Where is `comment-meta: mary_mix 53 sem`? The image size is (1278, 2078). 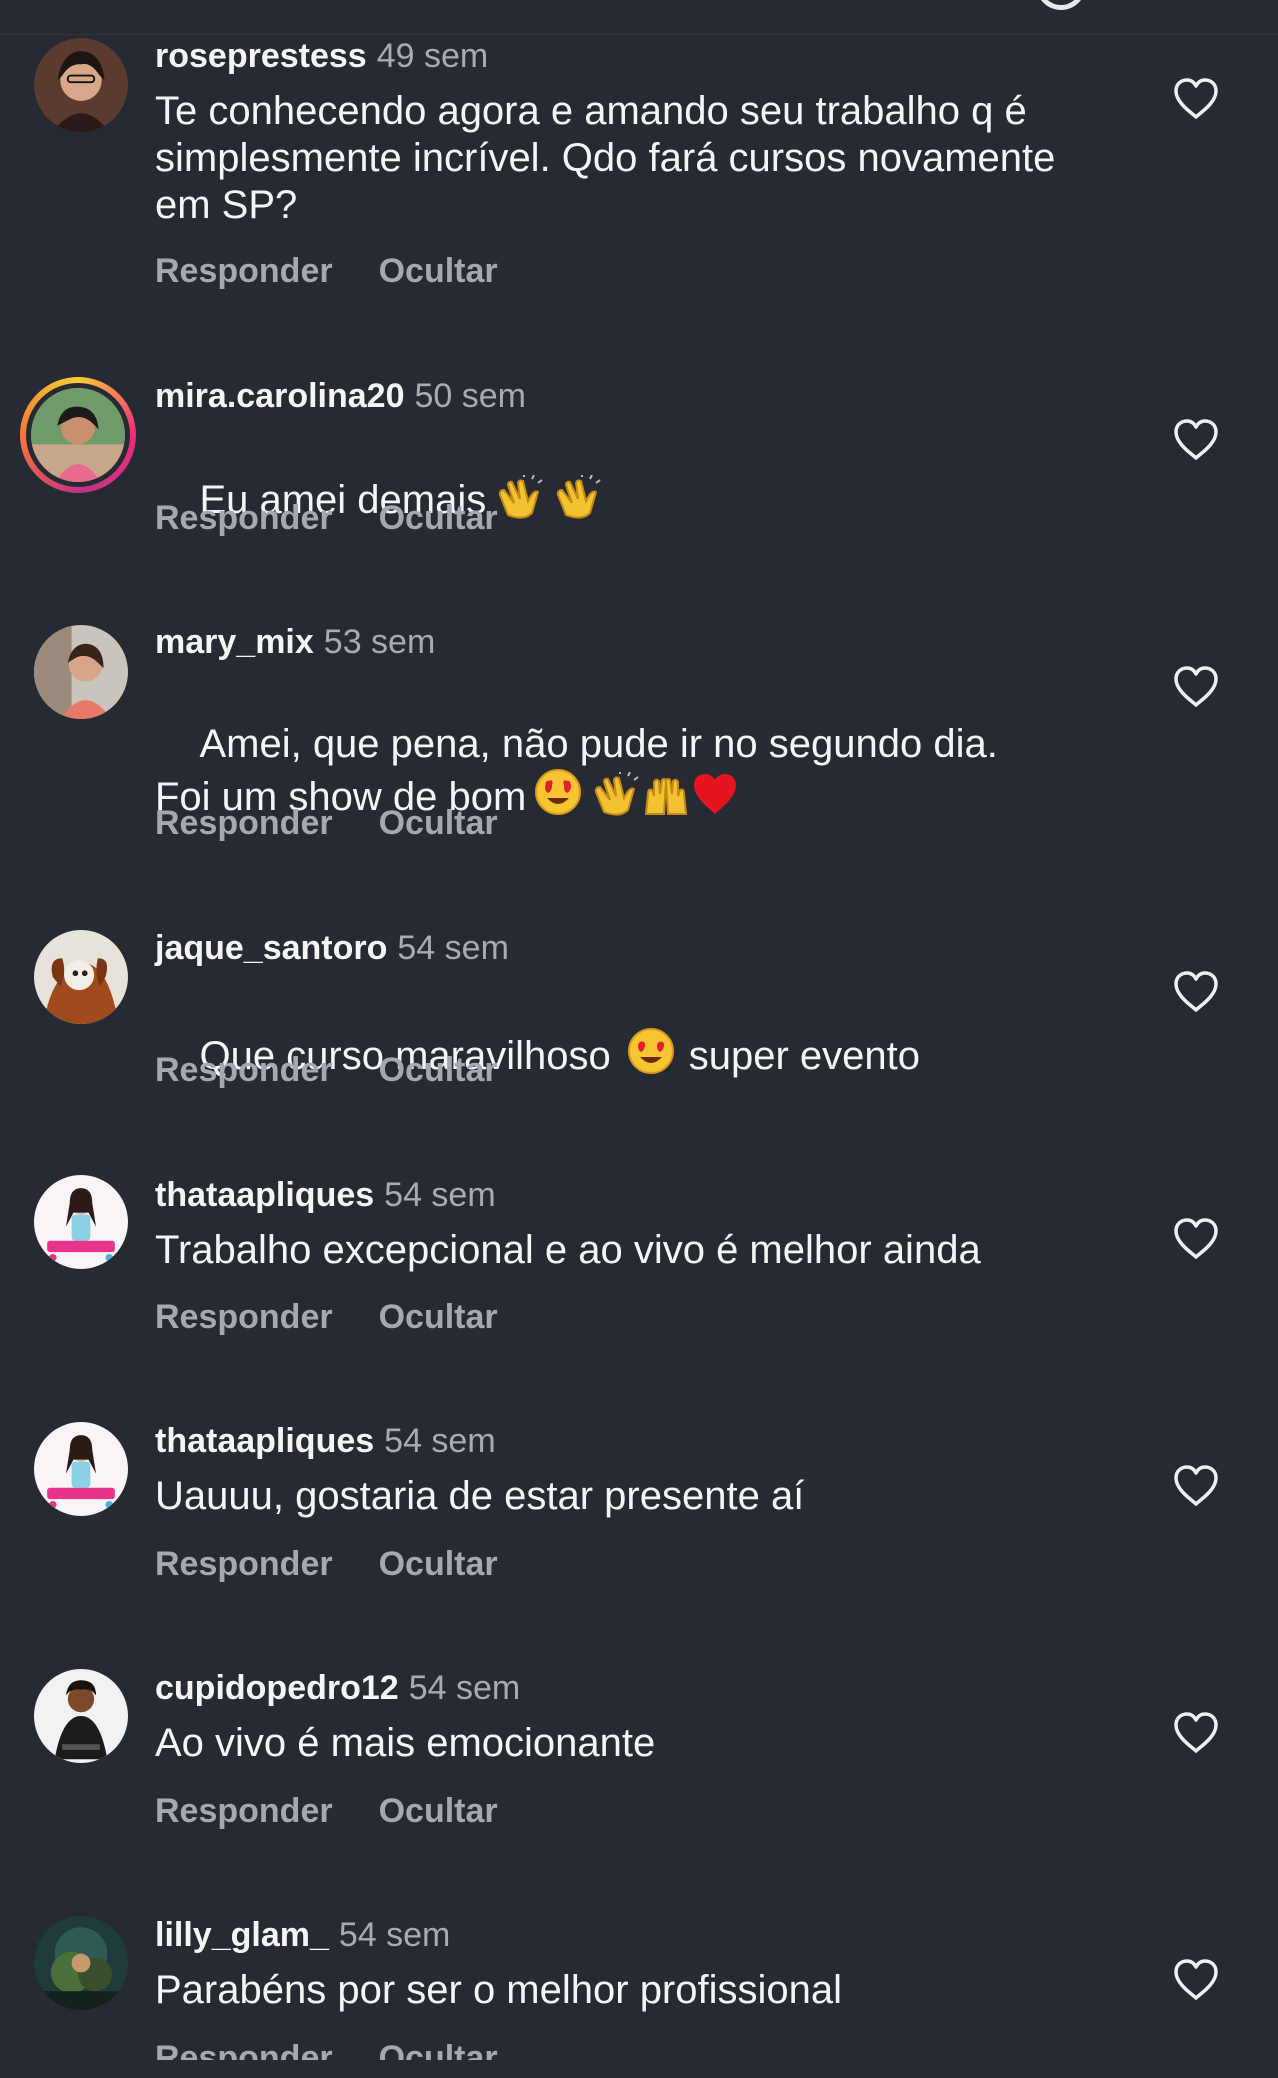 comment-meta: mary_mix 53 sem is located at coordinates (295, 642).